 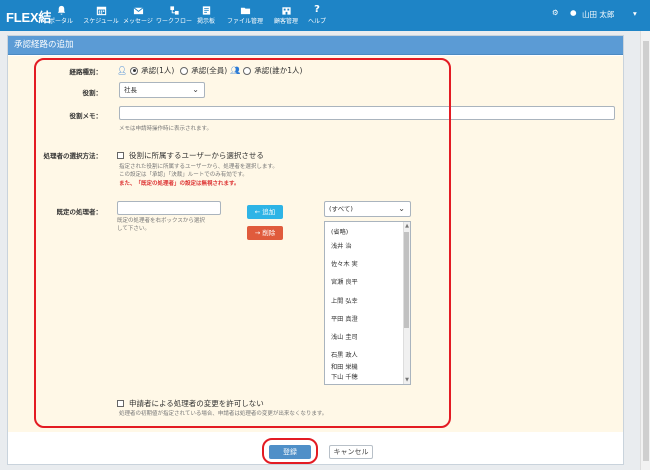 What do you see at coordinates (196, 403) in the screenshot?
I see `no-change-label: 申請者による処理者の変更を許可しない` at bounding box center [196, 403].